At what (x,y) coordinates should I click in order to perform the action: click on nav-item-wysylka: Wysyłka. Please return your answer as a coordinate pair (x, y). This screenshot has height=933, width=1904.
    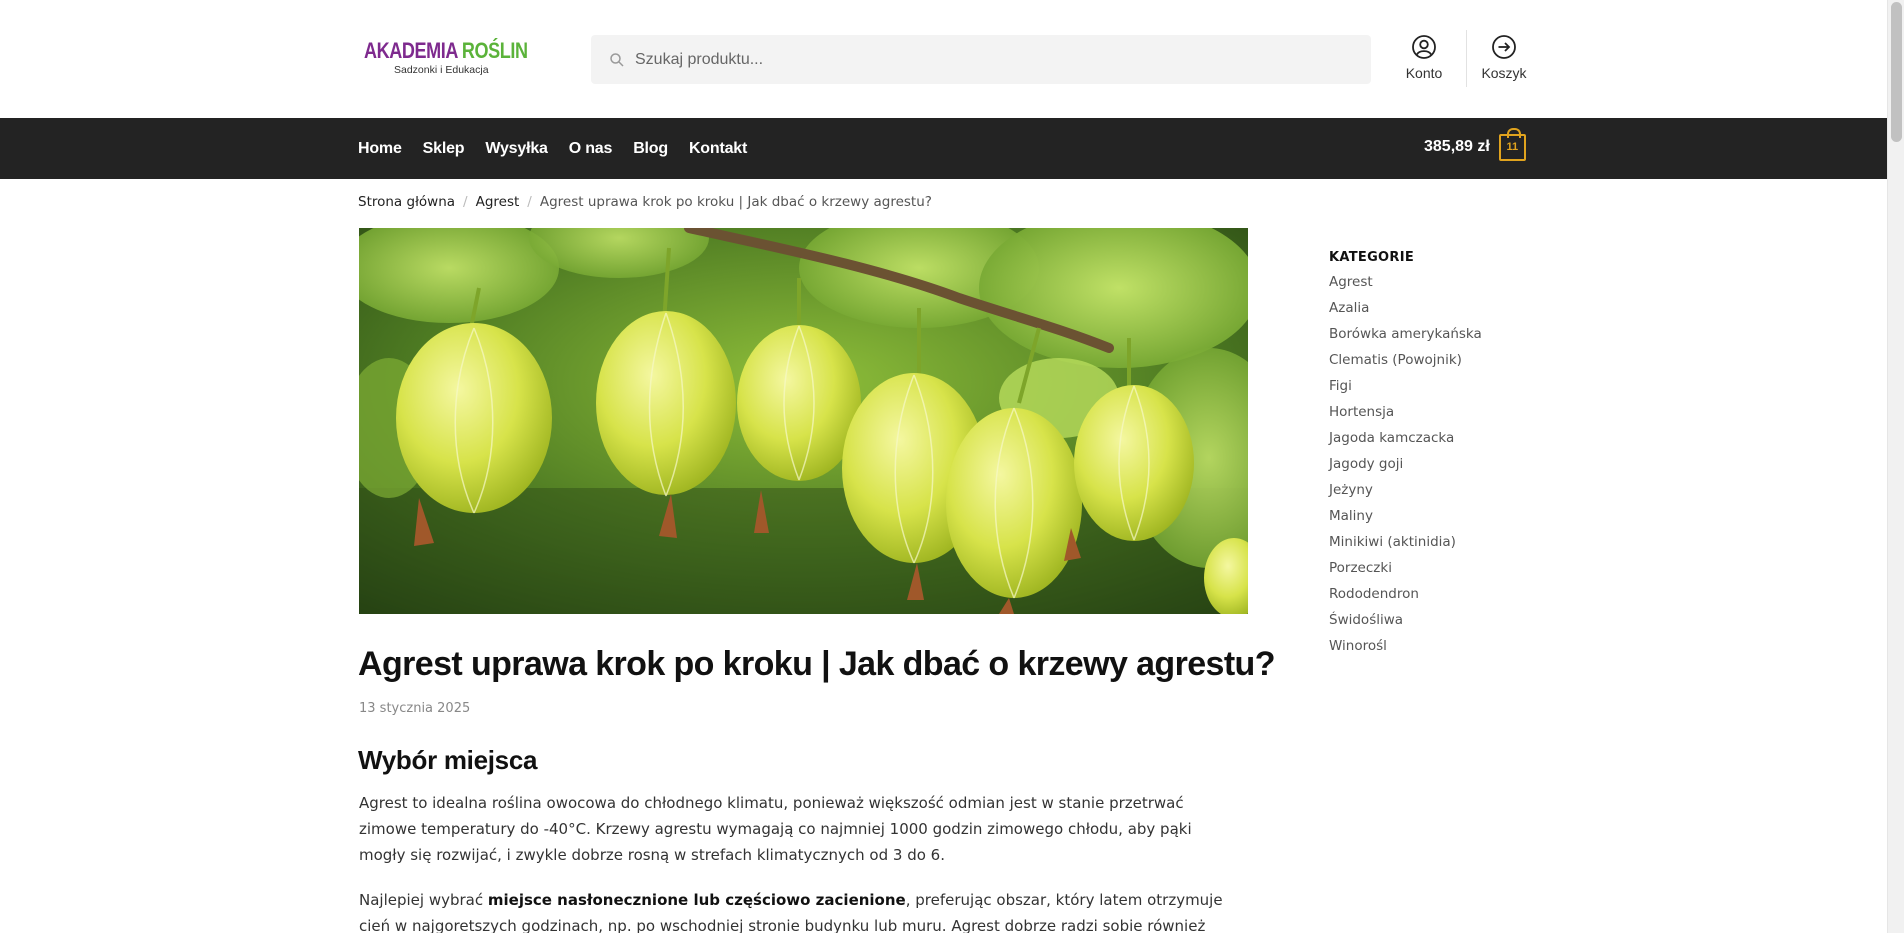
    Looking at the image, I should click on (516, 149).